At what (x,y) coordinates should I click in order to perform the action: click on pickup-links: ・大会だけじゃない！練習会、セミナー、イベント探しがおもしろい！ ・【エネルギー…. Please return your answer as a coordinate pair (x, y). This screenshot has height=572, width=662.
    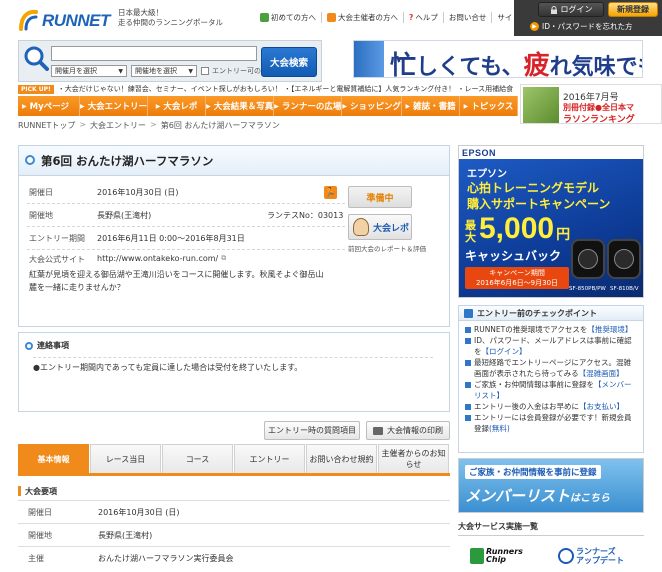
    Looking at the image, I should click on (285, 89).